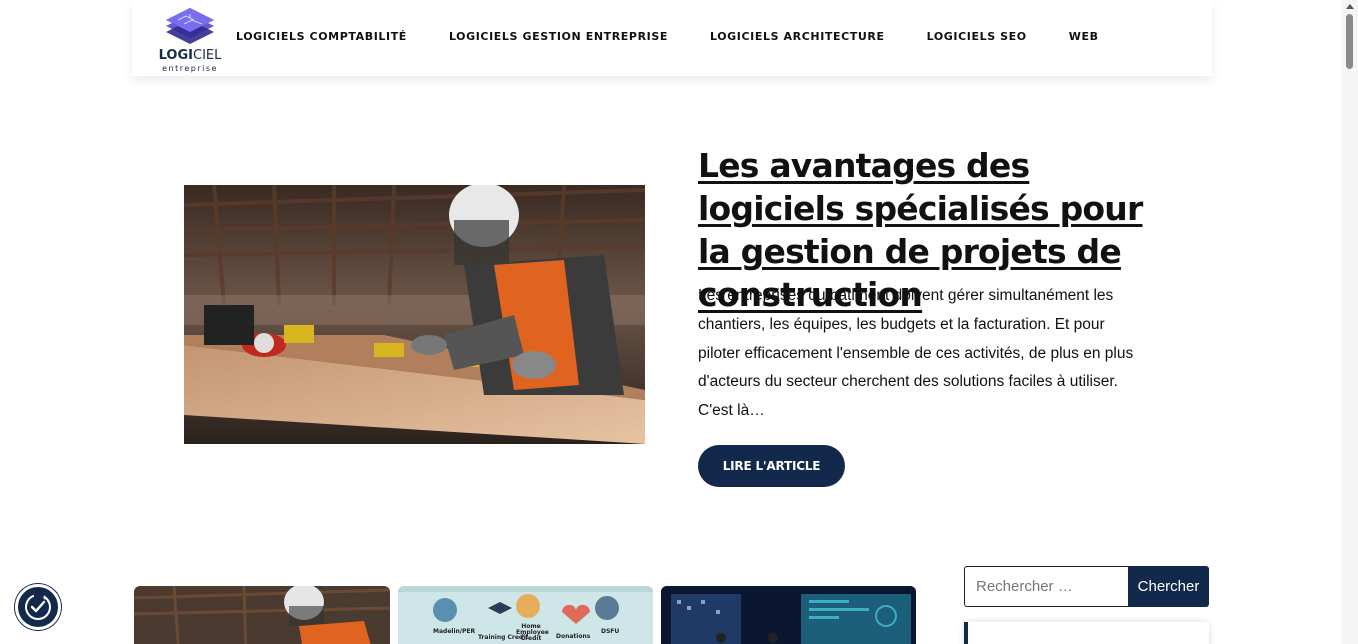 The image size is (1358, 644). Describe the element at coordinates (1168, 586) in the screenshot. I see `search-button: Chercher` at that location.